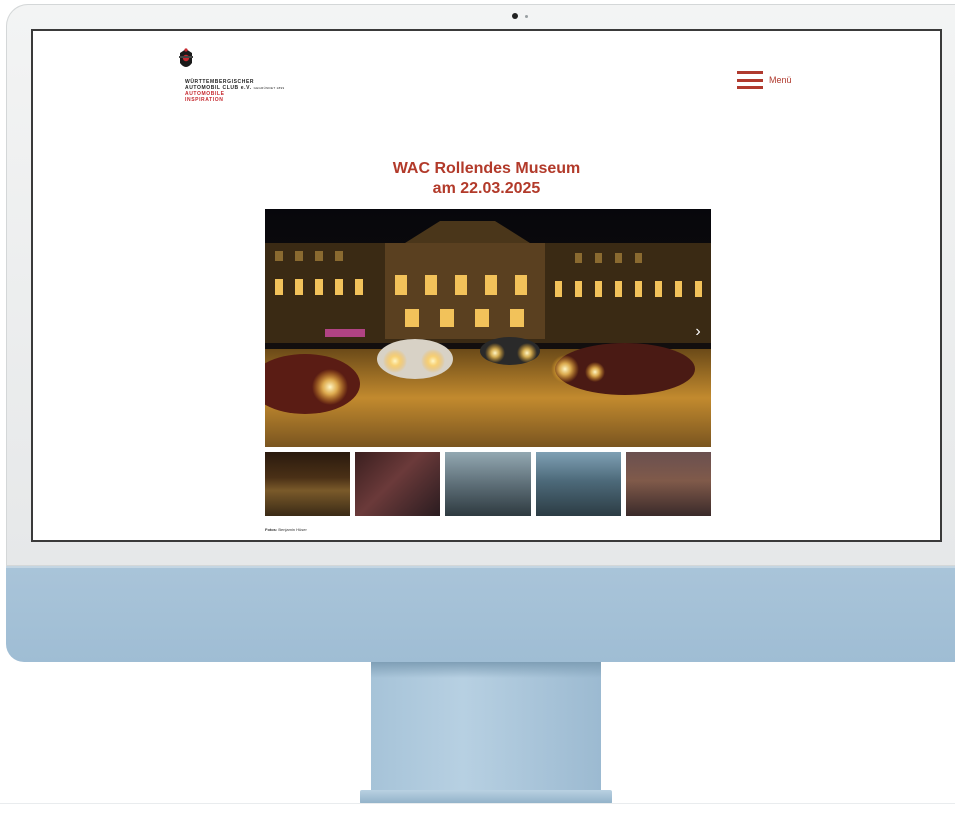  I want to click on chevron-right-icon: ›, so click(698, 332).